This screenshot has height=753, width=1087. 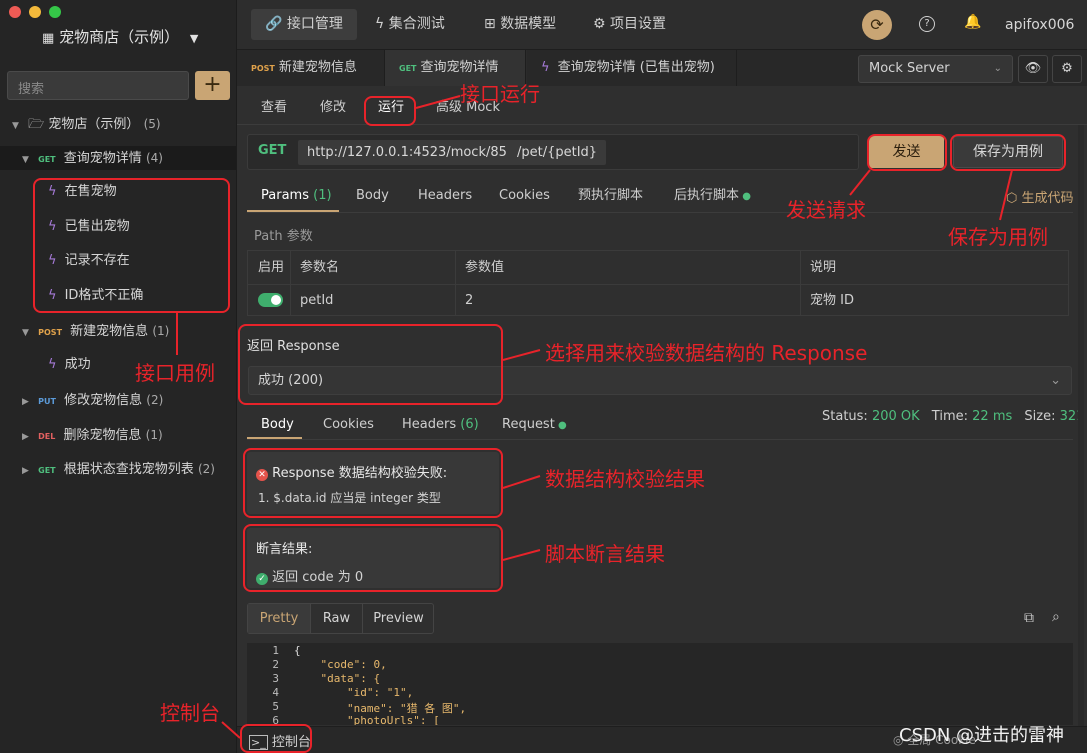 What do you see at coordinates (438, 102) in the screenshot?
I see `arrow-run` at bounding box center [438, 102].